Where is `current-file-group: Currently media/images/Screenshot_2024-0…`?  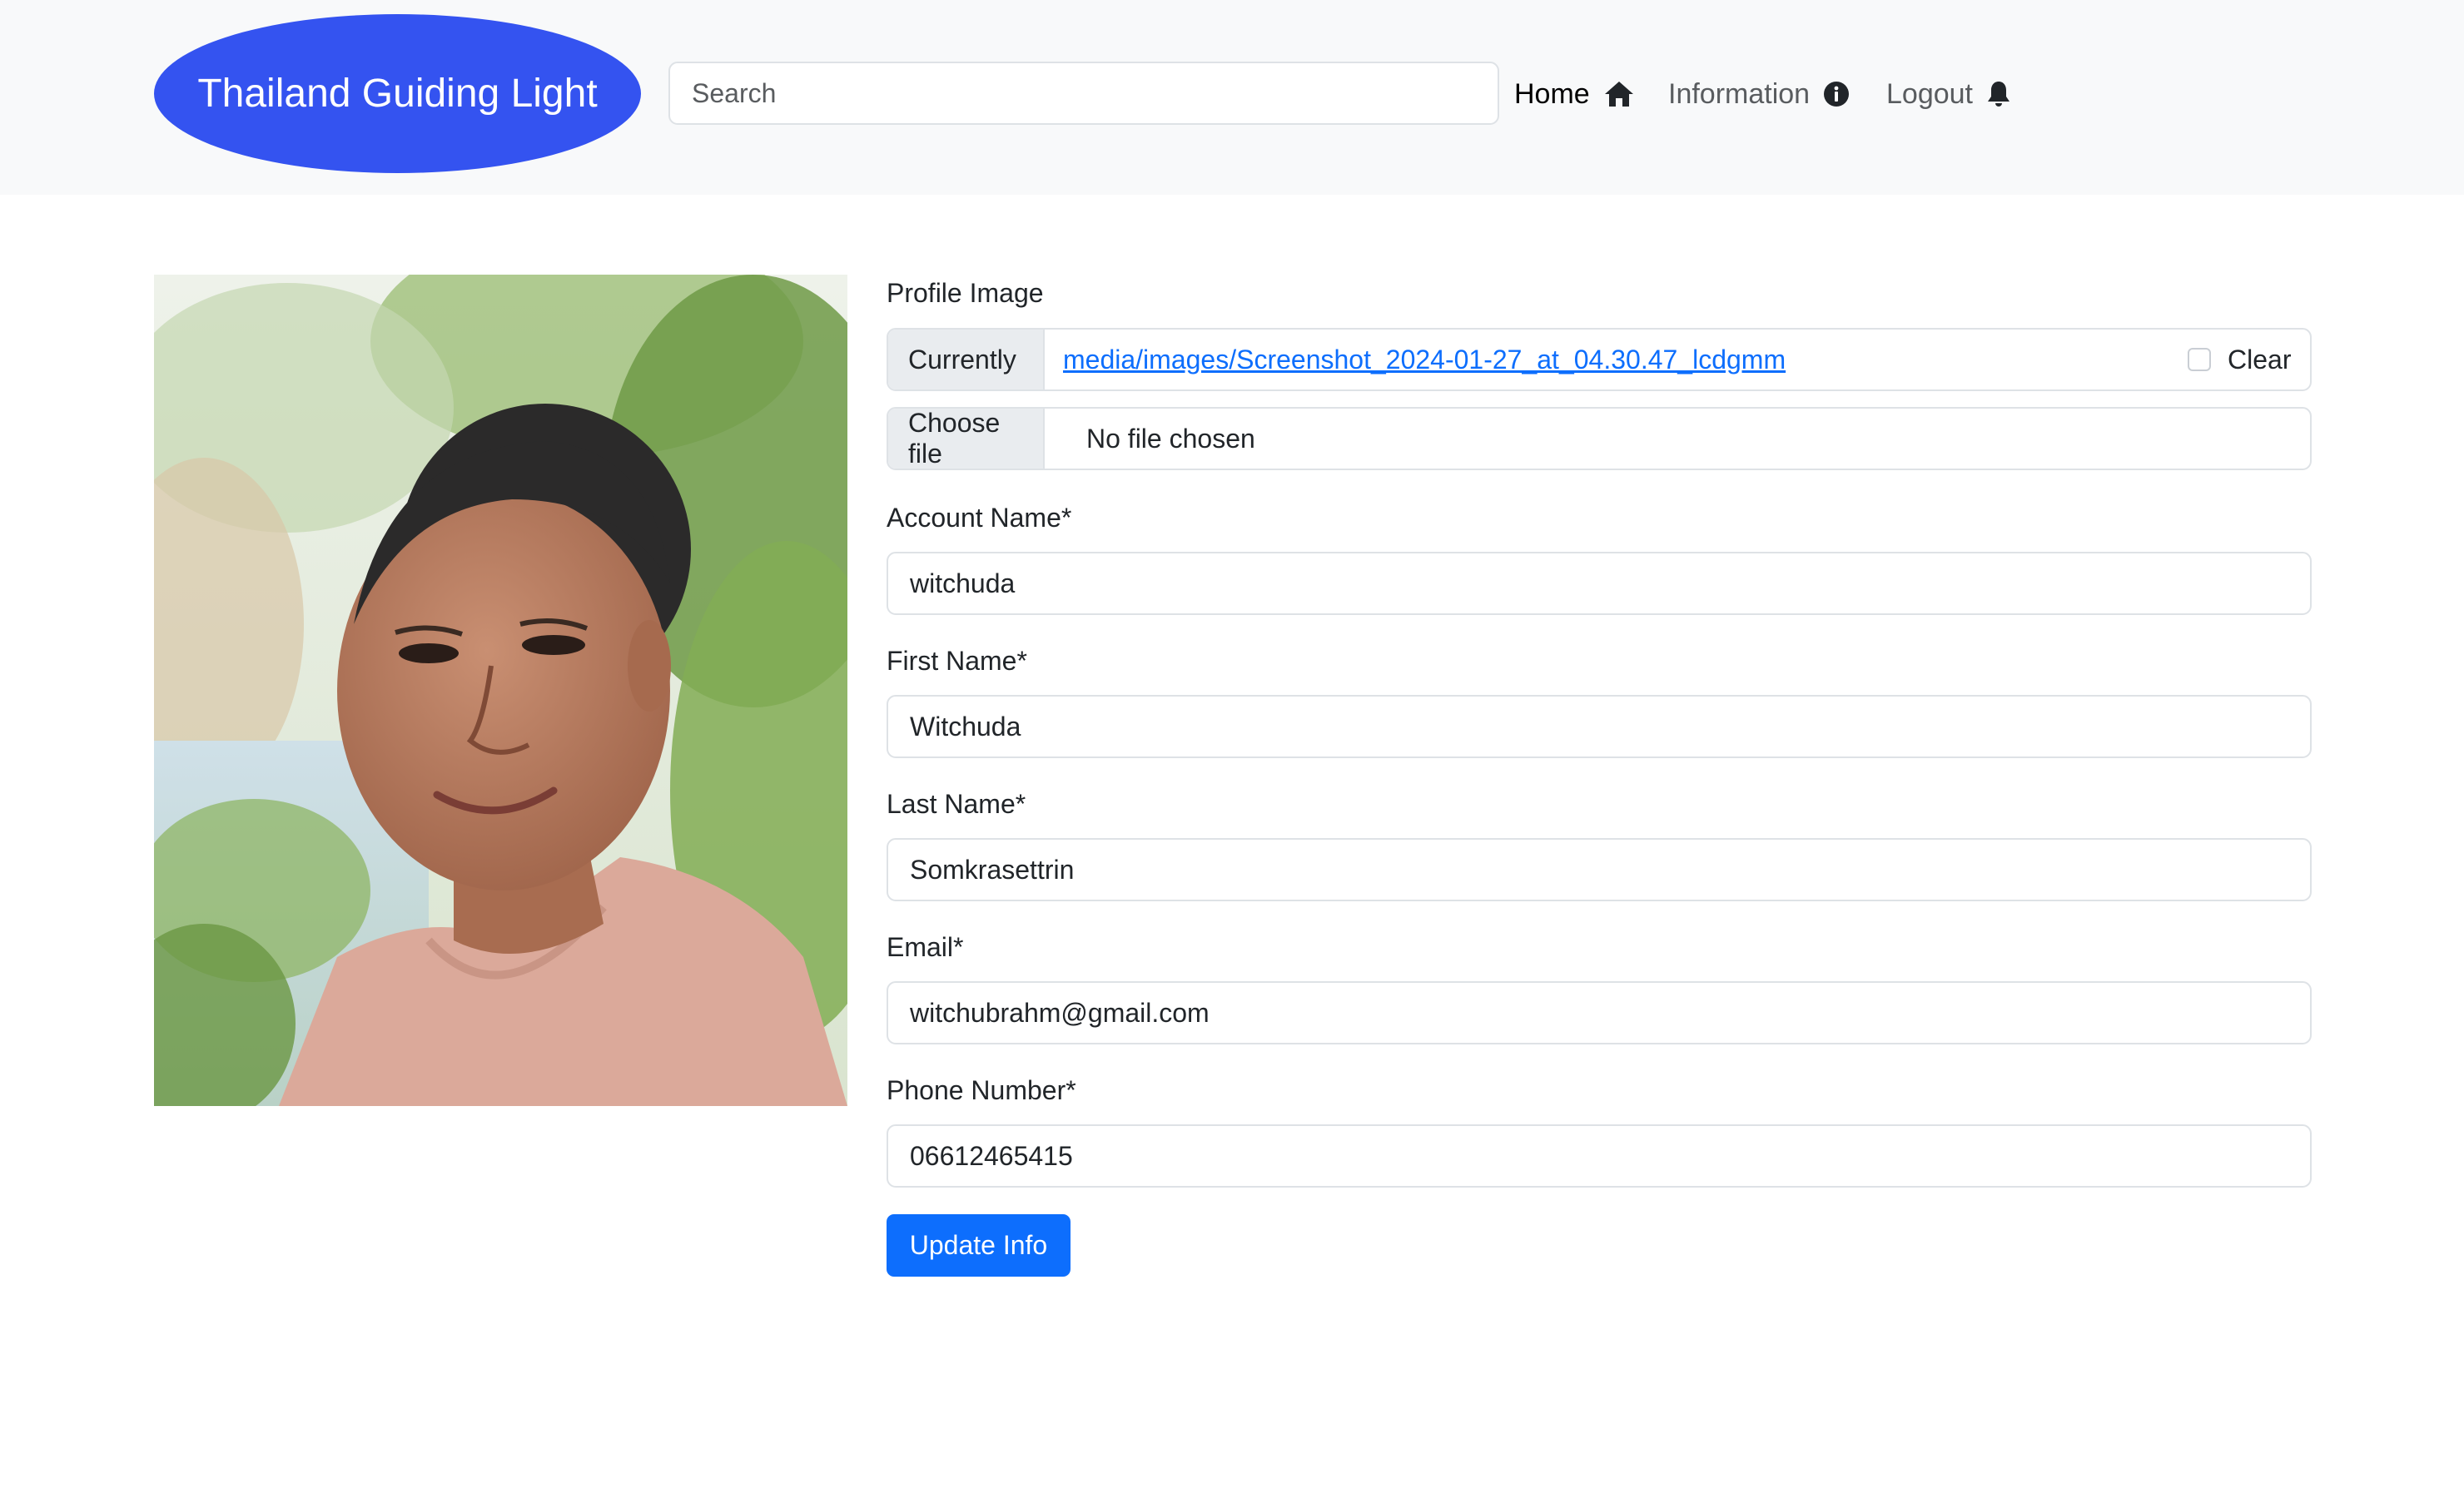 current-file-group: Currently media/images/Screenshot_2024-0… is located at coordinates (1599, 360).